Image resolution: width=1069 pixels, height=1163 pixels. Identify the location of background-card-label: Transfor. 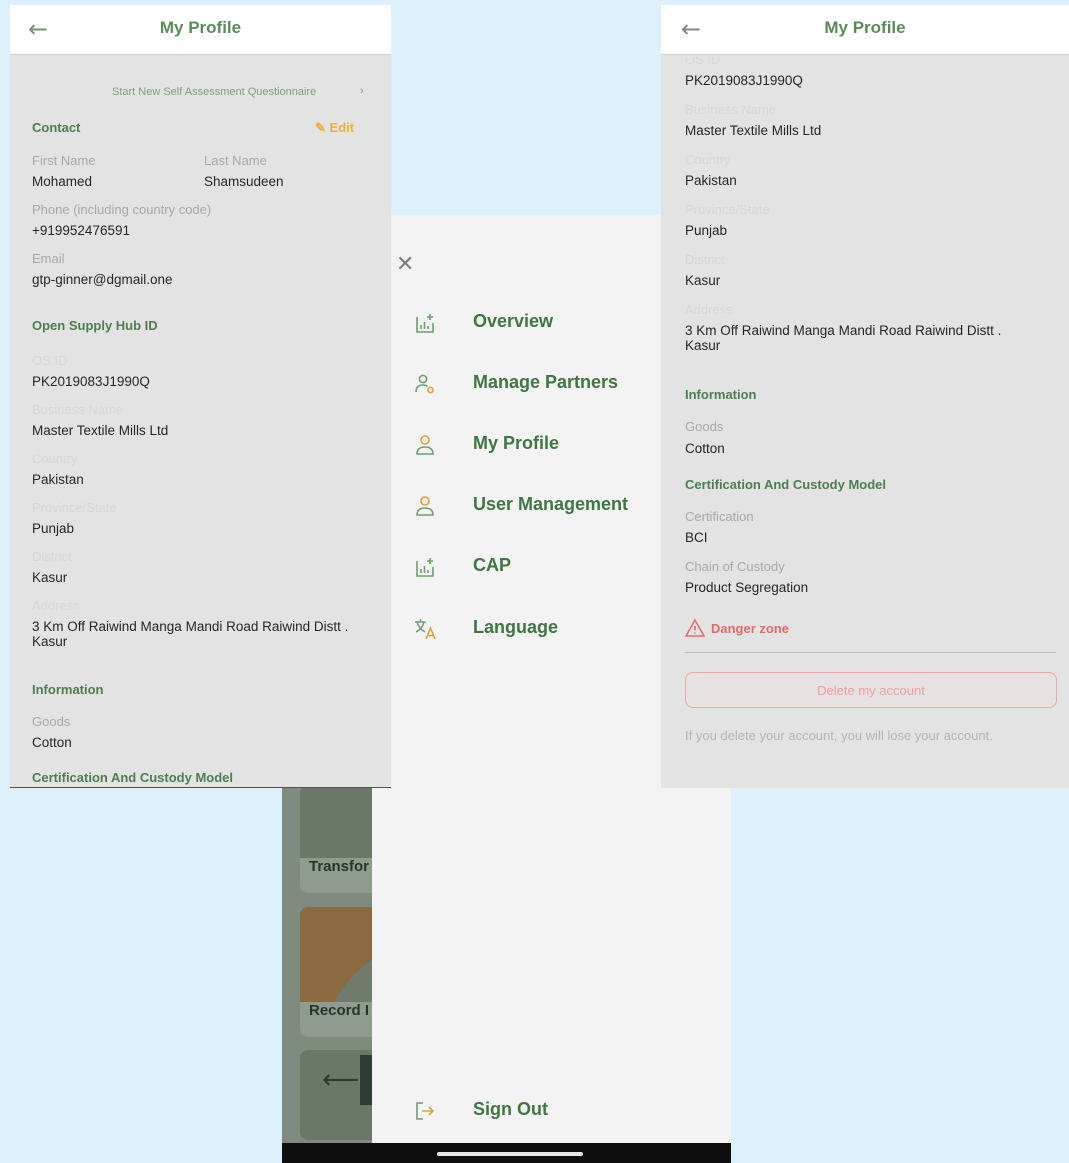
(339, 866).